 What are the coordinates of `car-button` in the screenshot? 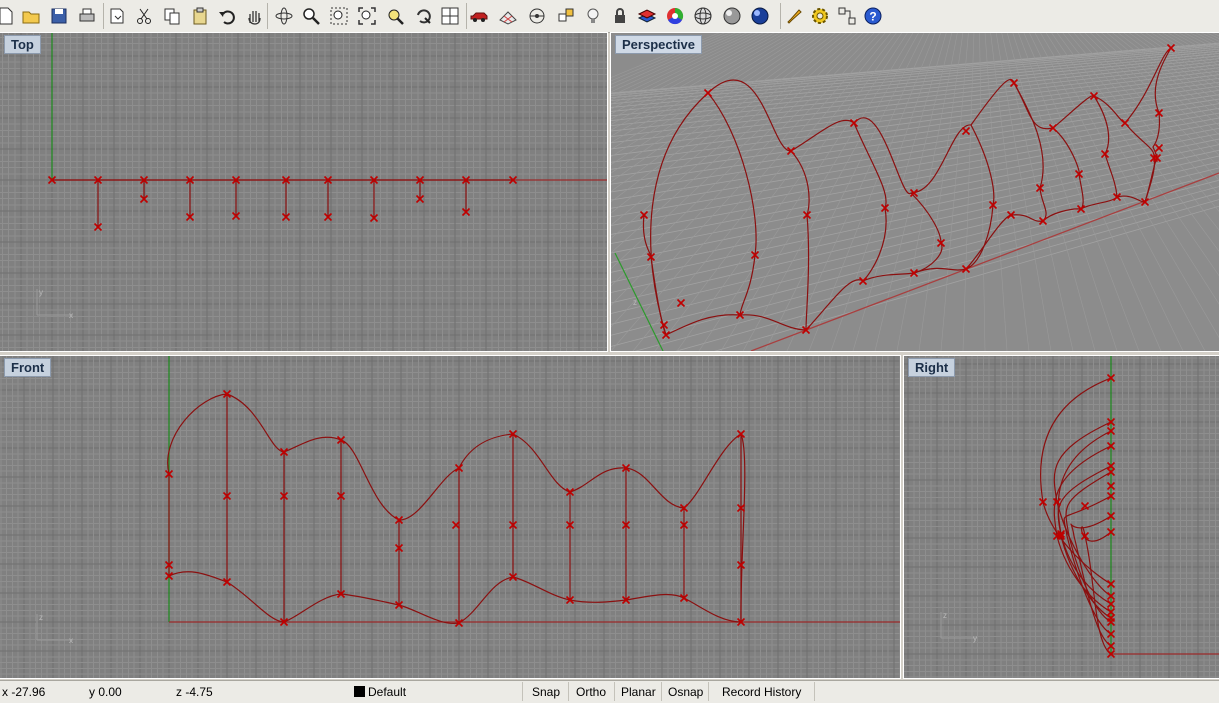 It's located at (479, 16).